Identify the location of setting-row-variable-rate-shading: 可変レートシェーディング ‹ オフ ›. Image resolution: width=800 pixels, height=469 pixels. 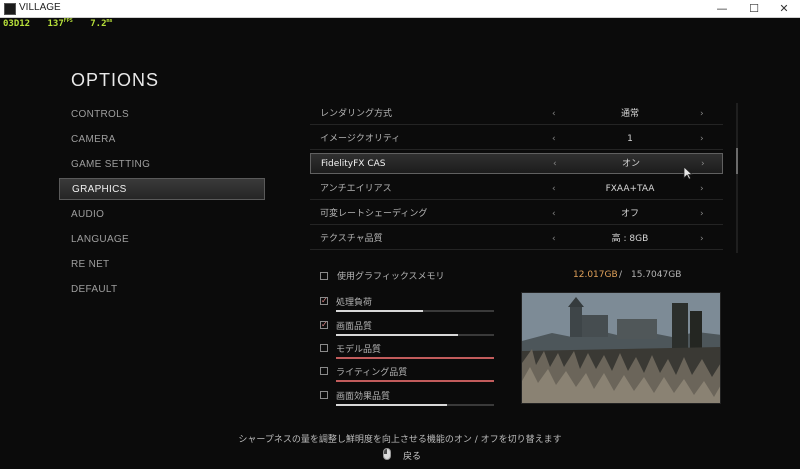
(516, 214).